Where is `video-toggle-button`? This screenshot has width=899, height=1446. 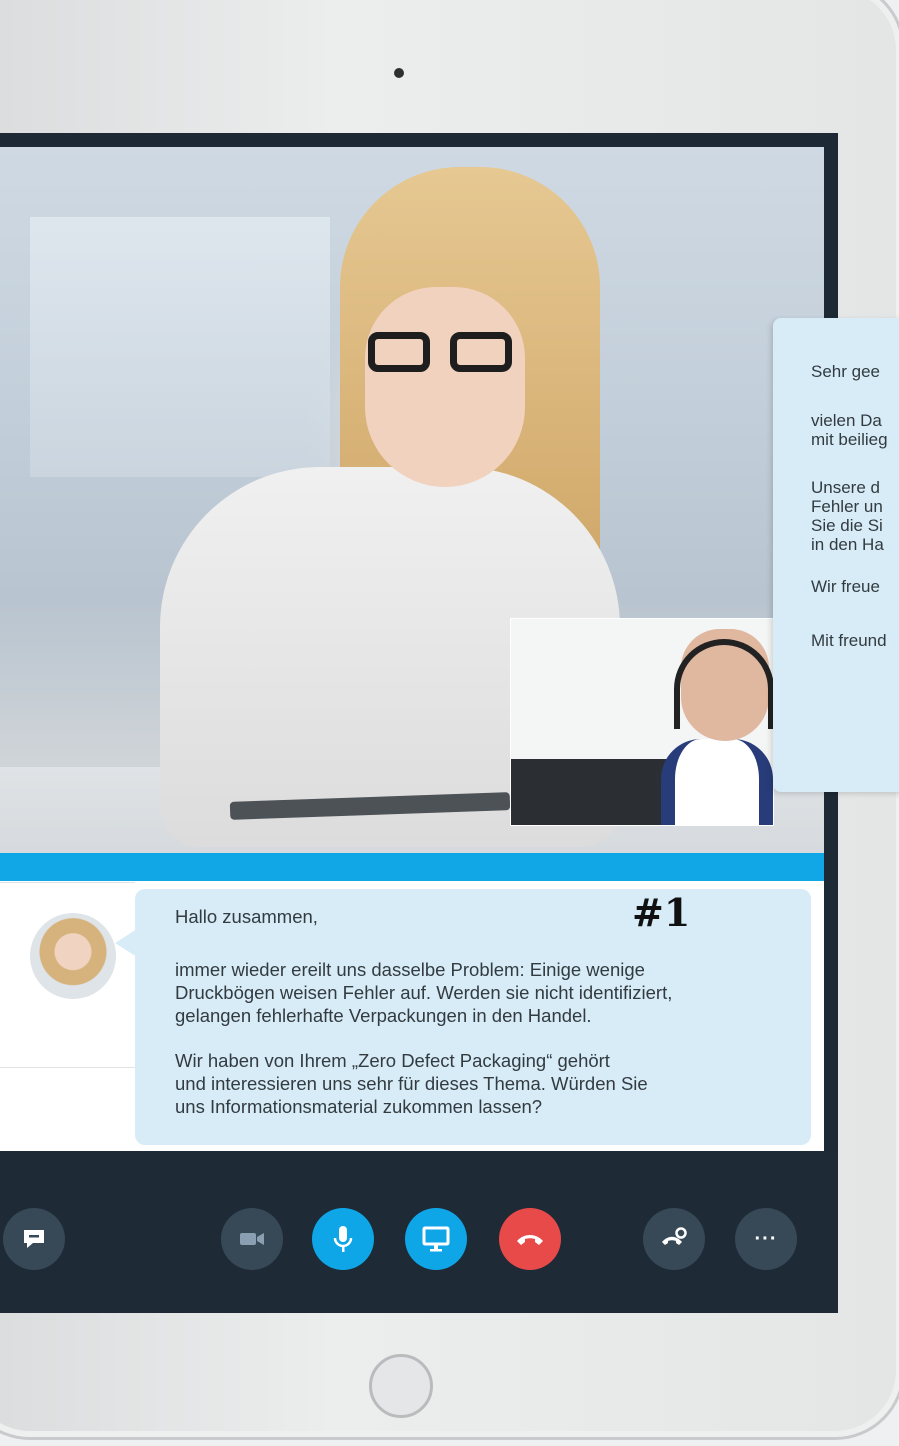
video-toggle-button is located at coordinates (252, 1239).